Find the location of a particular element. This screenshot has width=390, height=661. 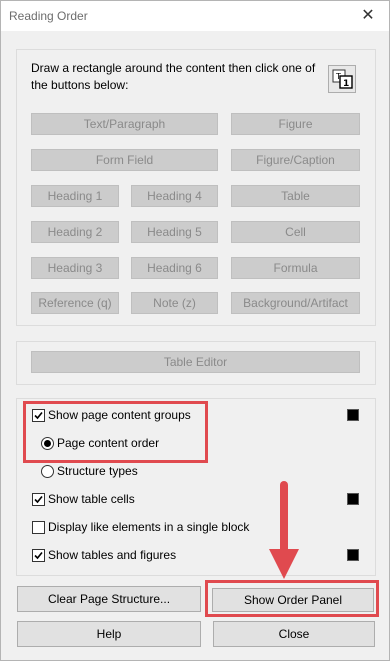

help-button: Help is located at coordinates (109, 634).